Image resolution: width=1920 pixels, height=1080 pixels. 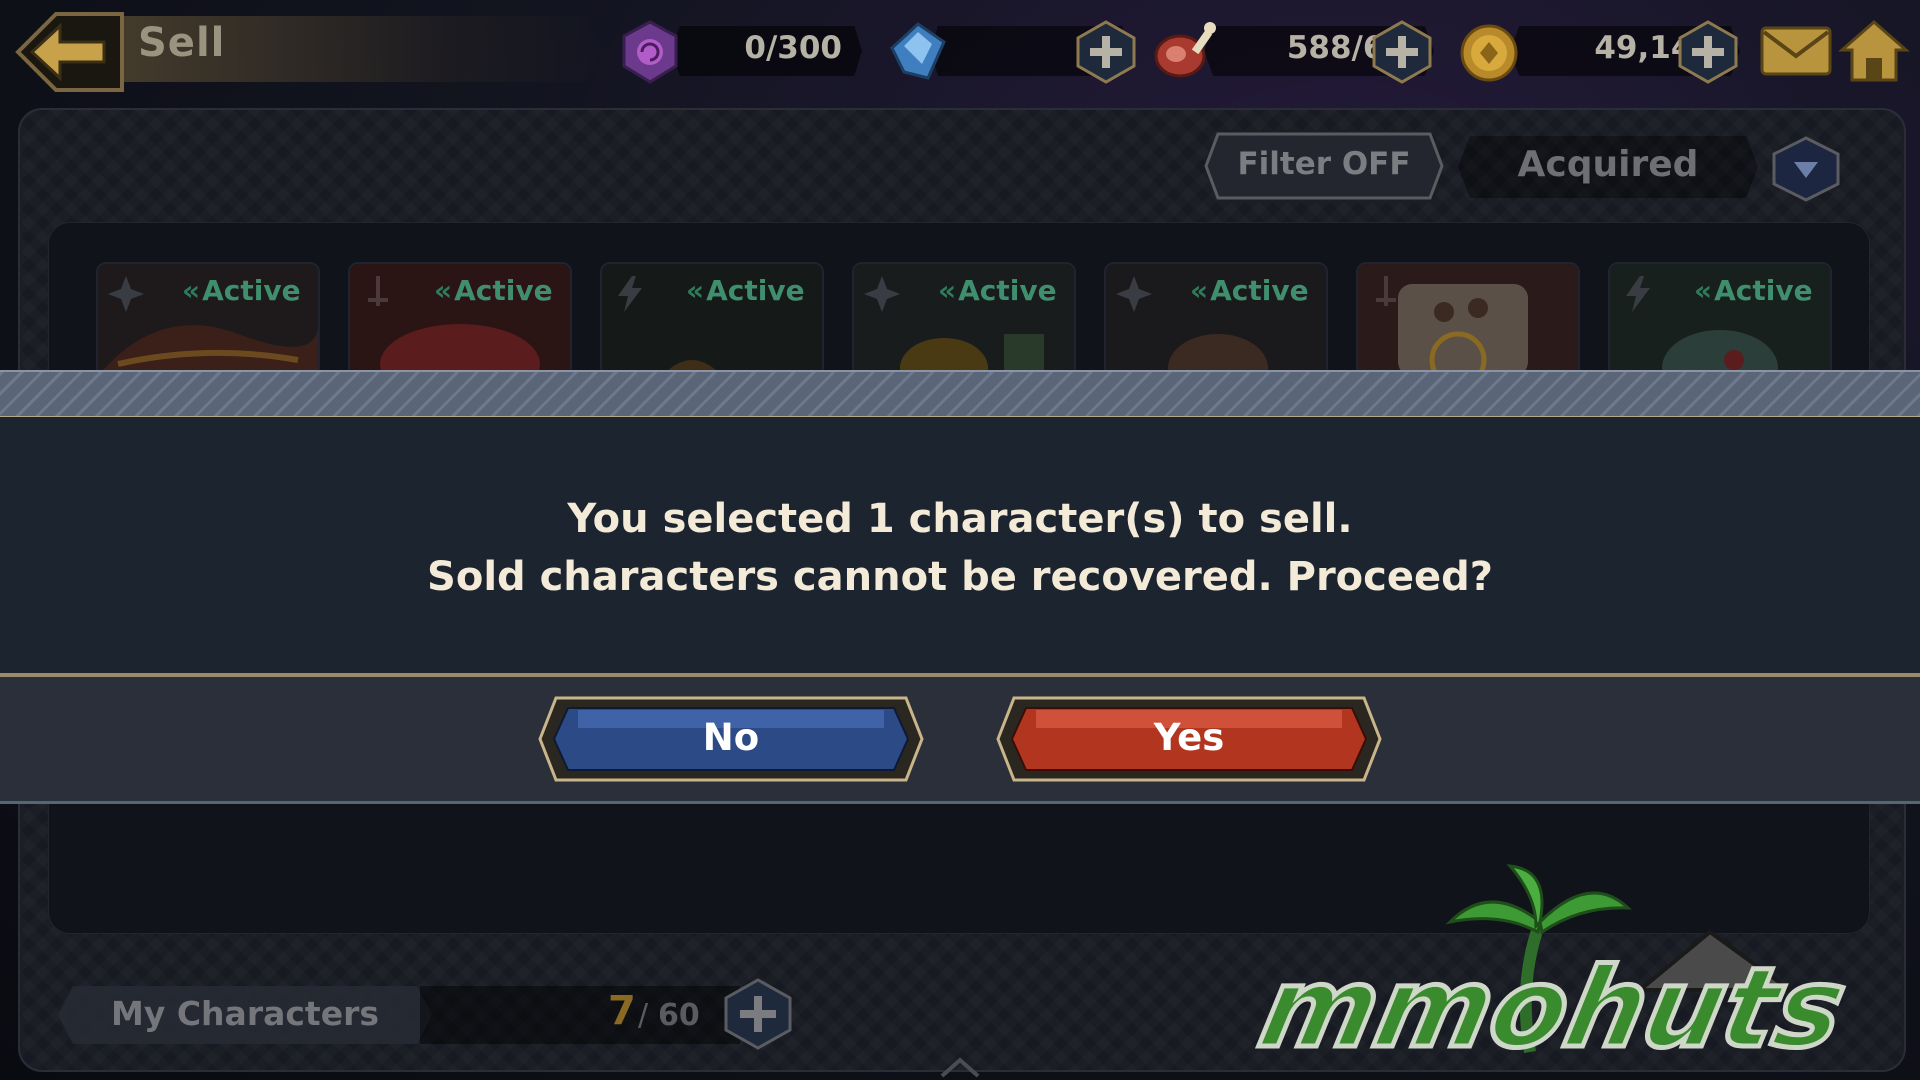 What do you see at coordinates (1796, 51) in the screenshot?
I see `mail-icon` at bounding box center [1796, 51].